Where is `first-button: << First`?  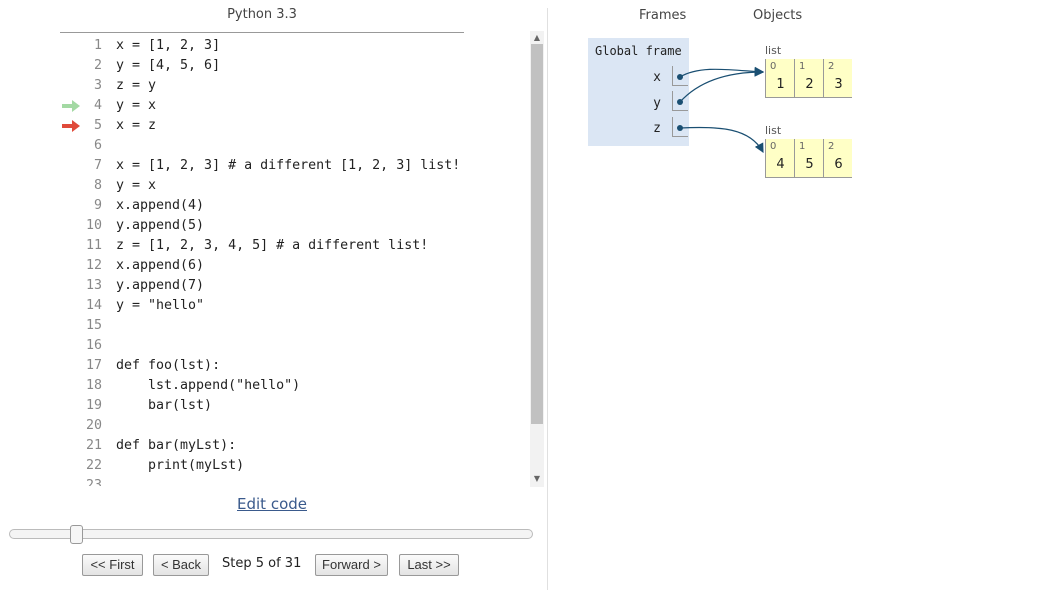 first-button: << First is located at coordinates (112, 565).